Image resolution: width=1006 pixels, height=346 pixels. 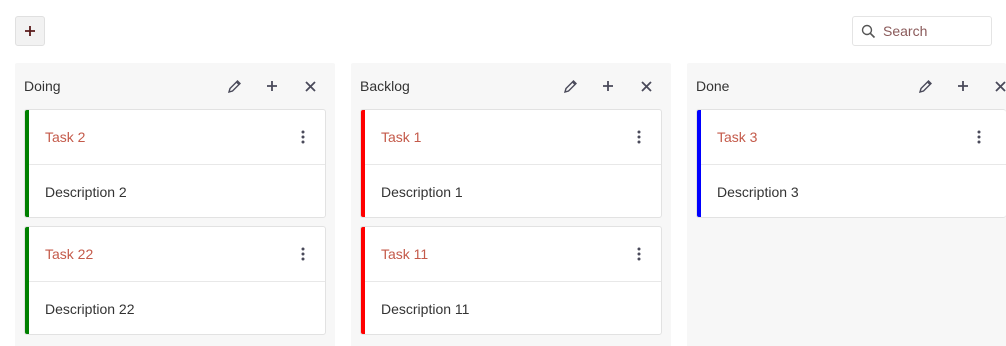 What do you see at coordinates (69, 254) in the screenshot?
I see `card-title: Task 22` at bounding box center [69, 254].